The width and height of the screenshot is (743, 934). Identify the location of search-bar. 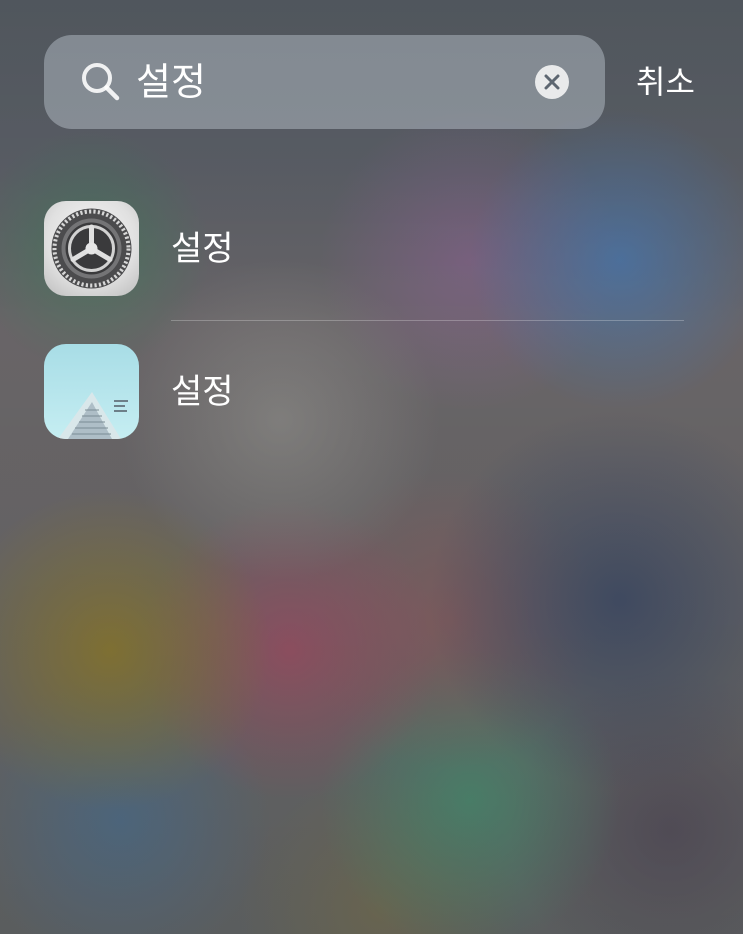
(324, 82).